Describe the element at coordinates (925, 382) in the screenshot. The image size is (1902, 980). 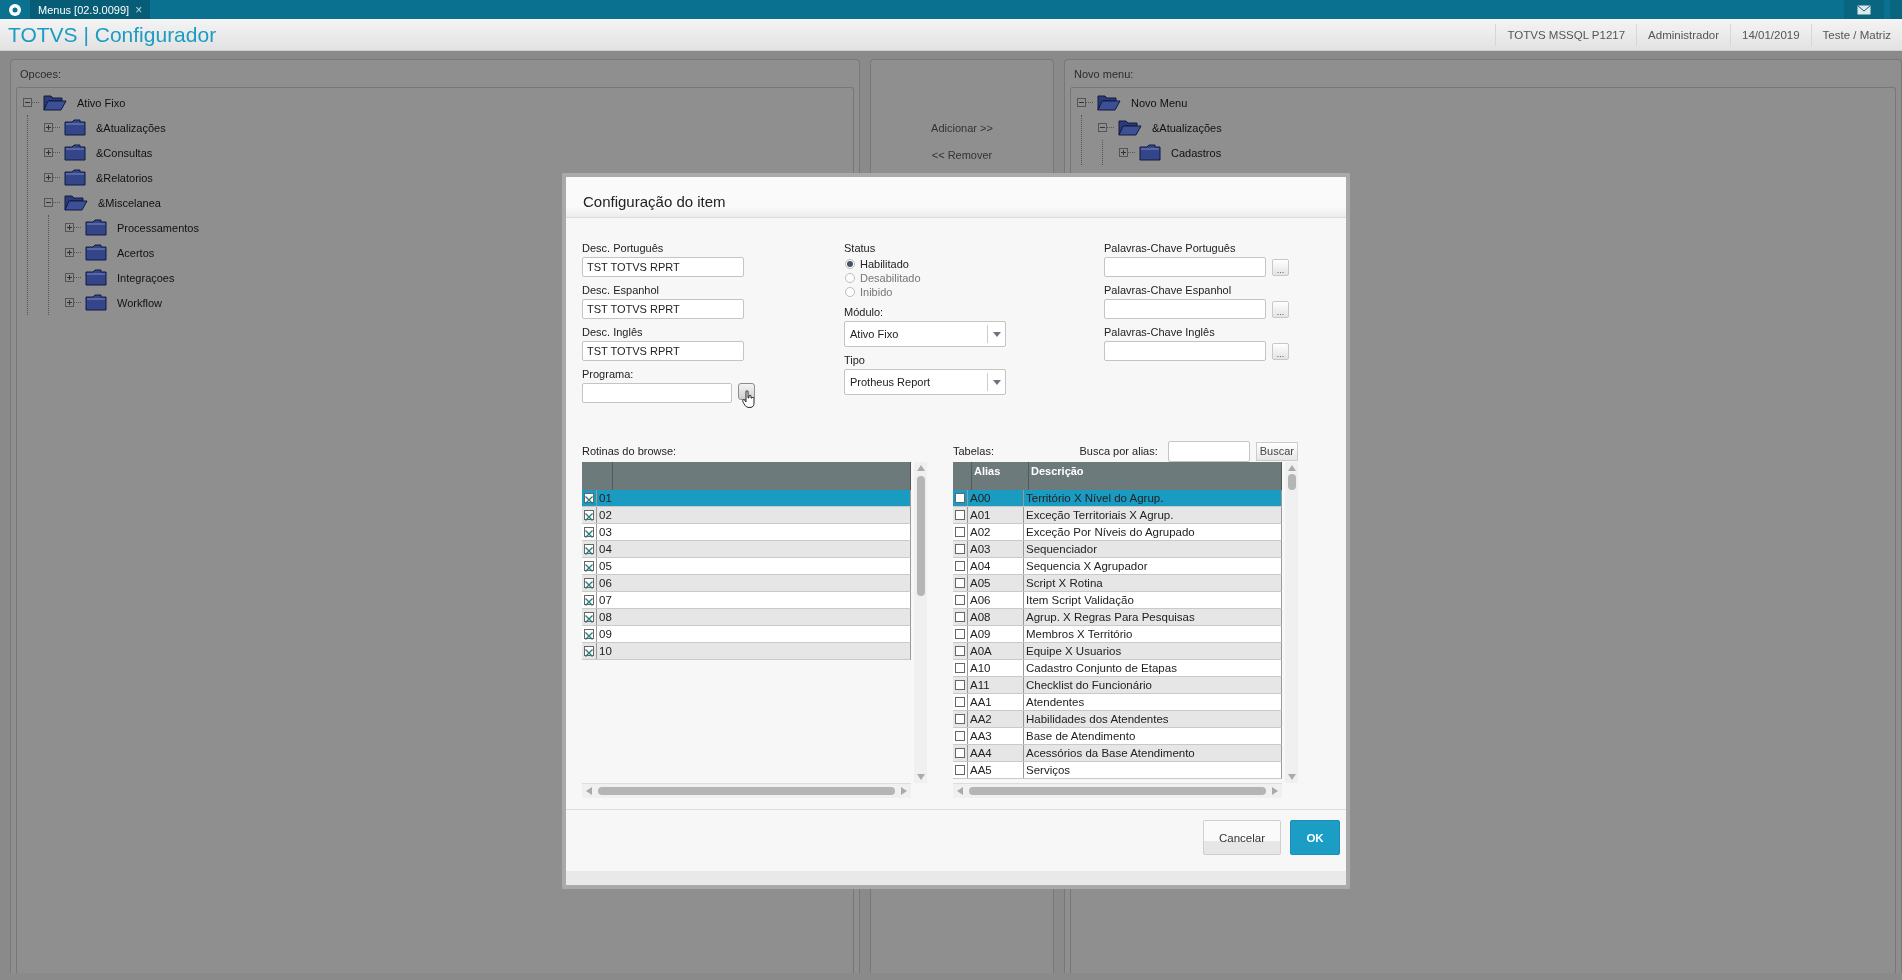
I see `dropdown: Protheus Report` at that location.